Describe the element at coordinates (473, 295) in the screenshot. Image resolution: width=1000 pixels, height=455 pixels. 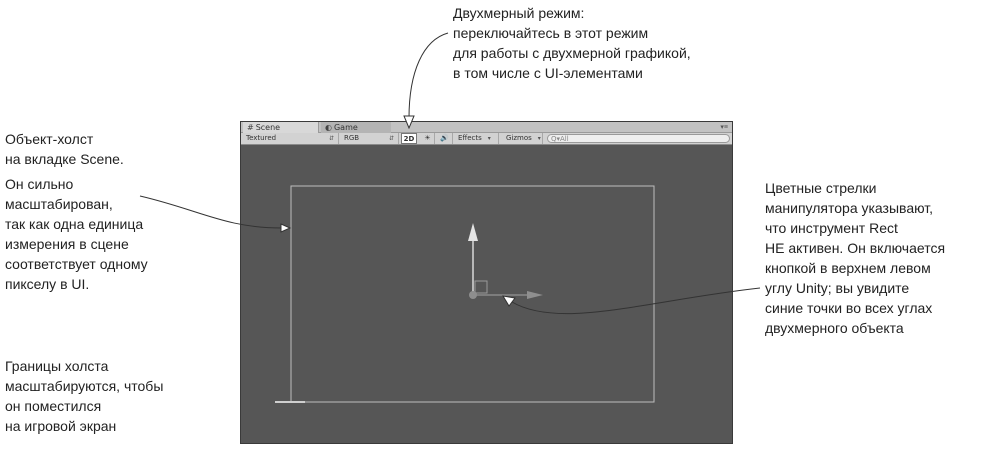
I see `gizmo-center-dot` at that location.